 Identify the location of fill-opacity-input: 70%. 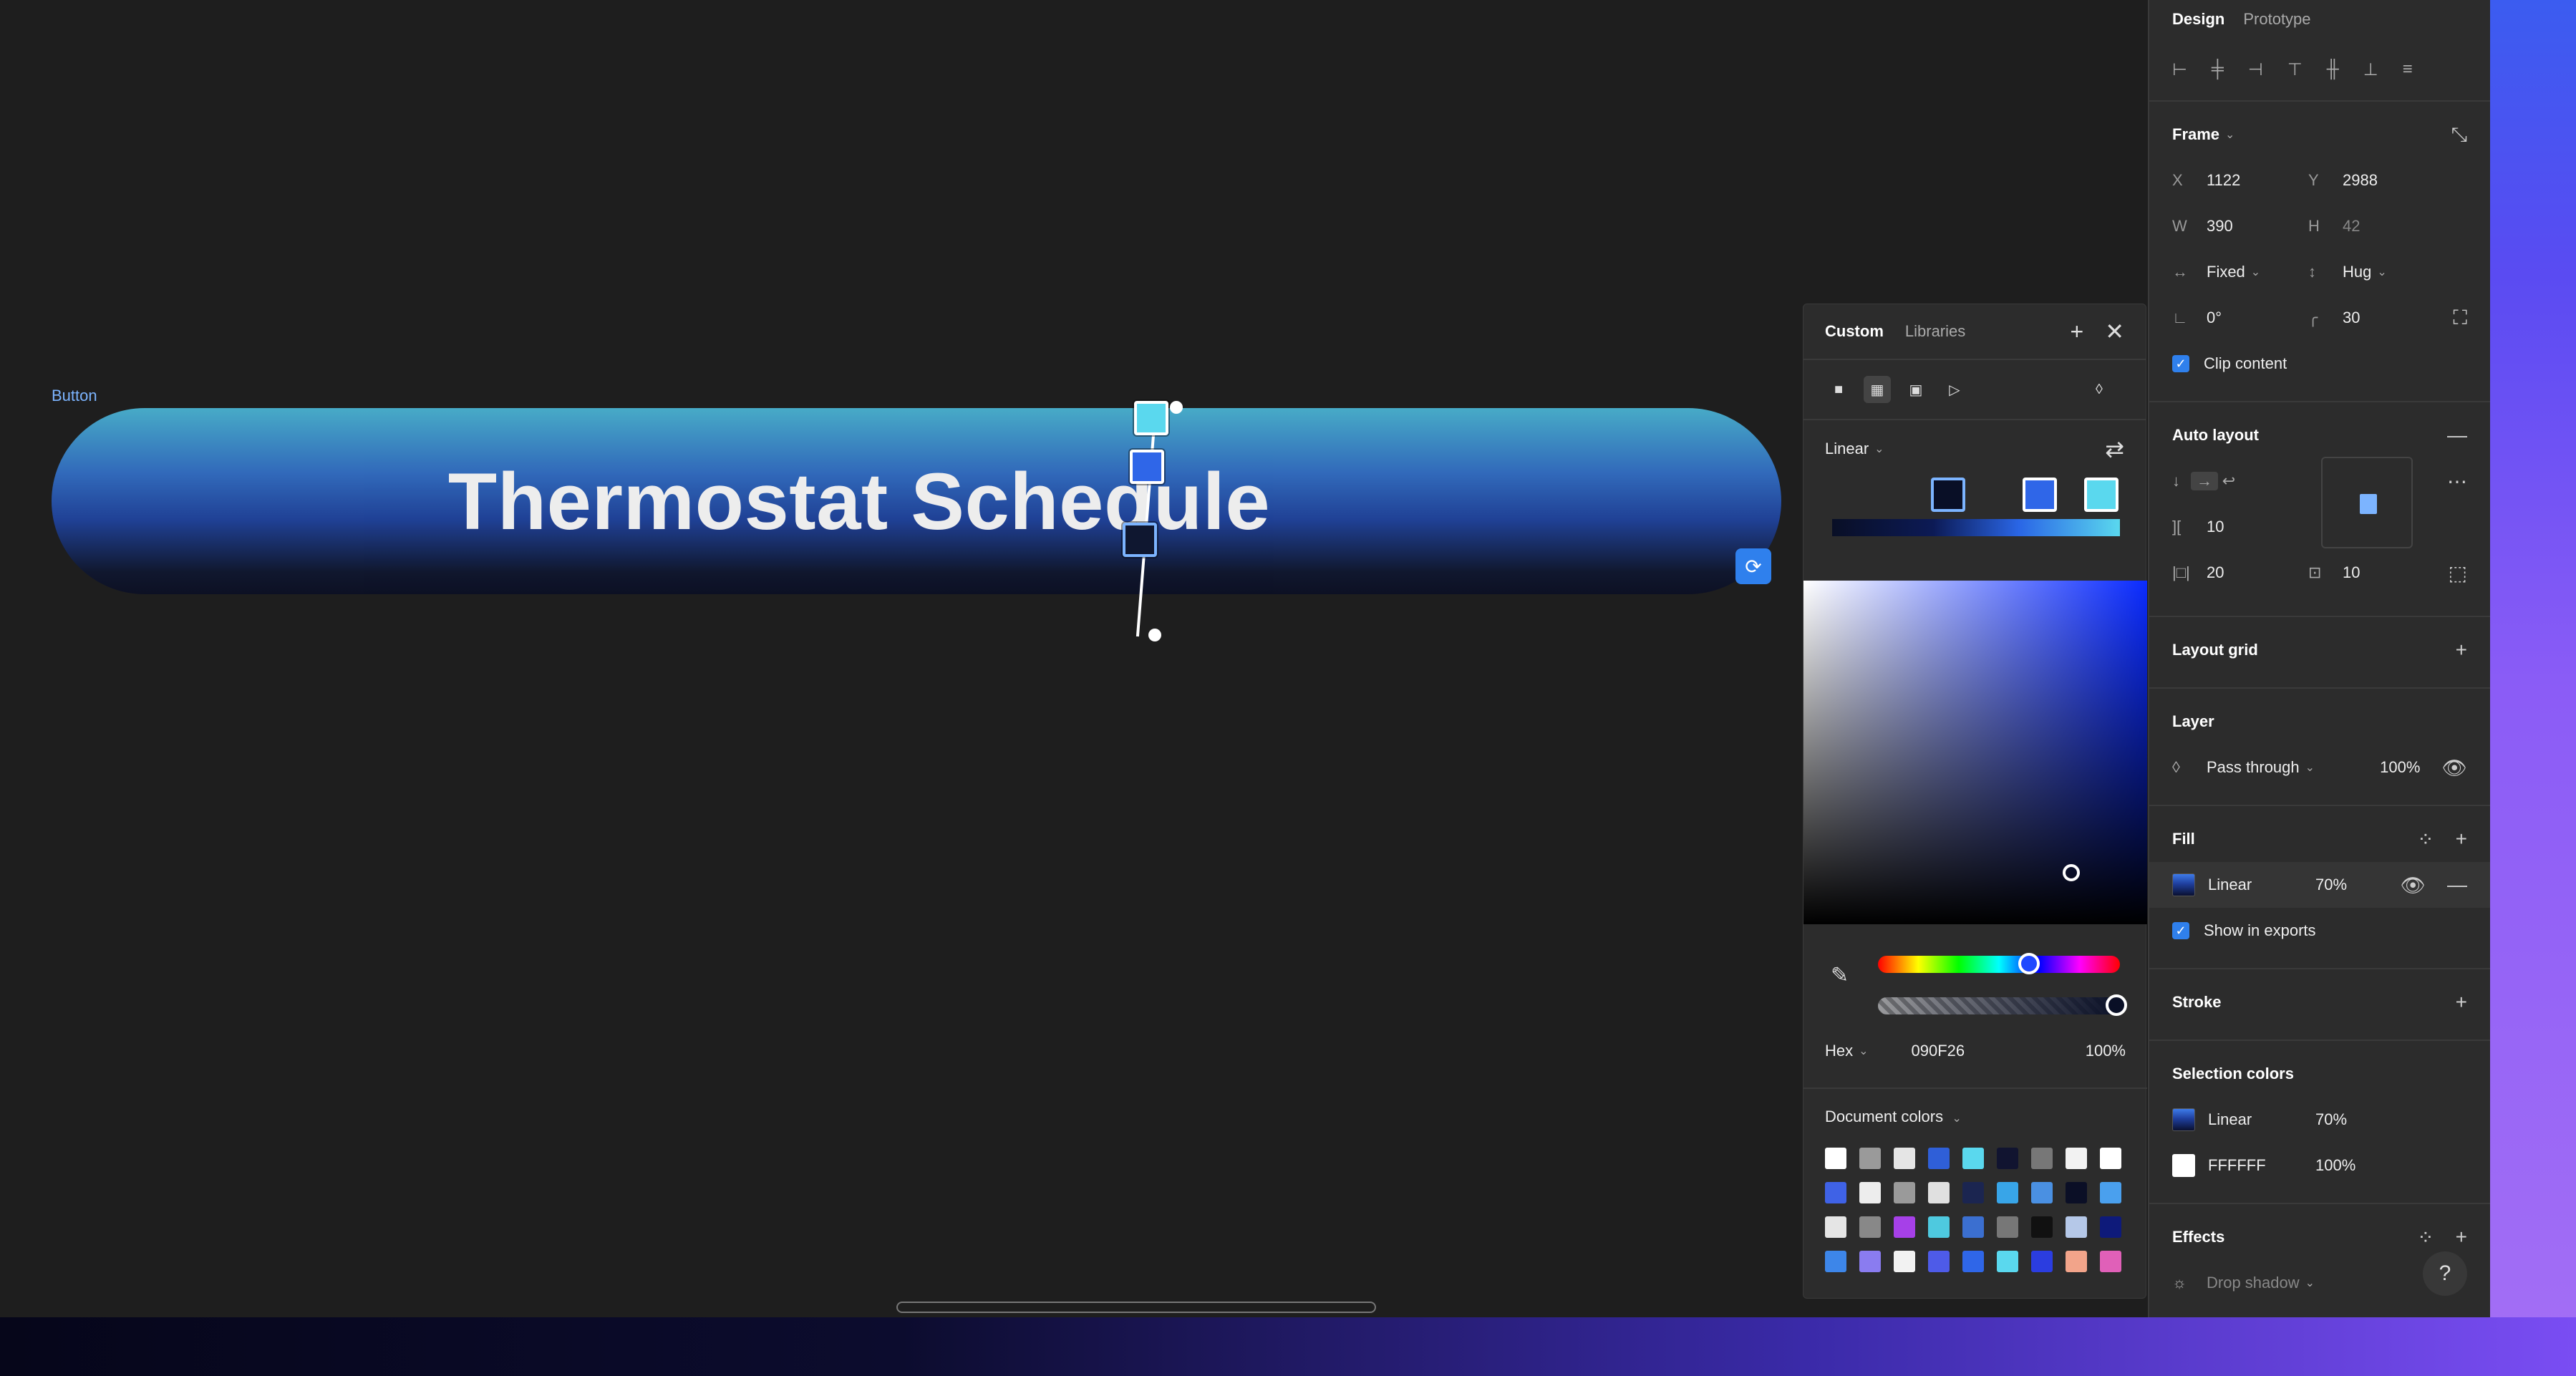
(2331, 885).